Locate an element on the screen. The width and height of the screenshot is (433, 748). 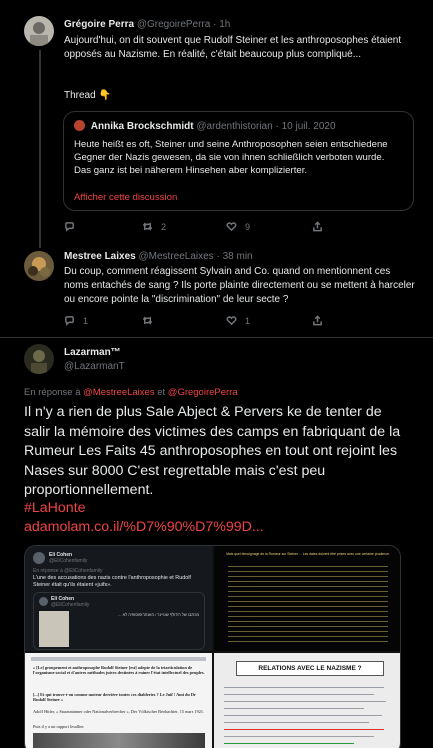
quote-author-name: Annika Brockschmidt is located at coordinates (142, 126).